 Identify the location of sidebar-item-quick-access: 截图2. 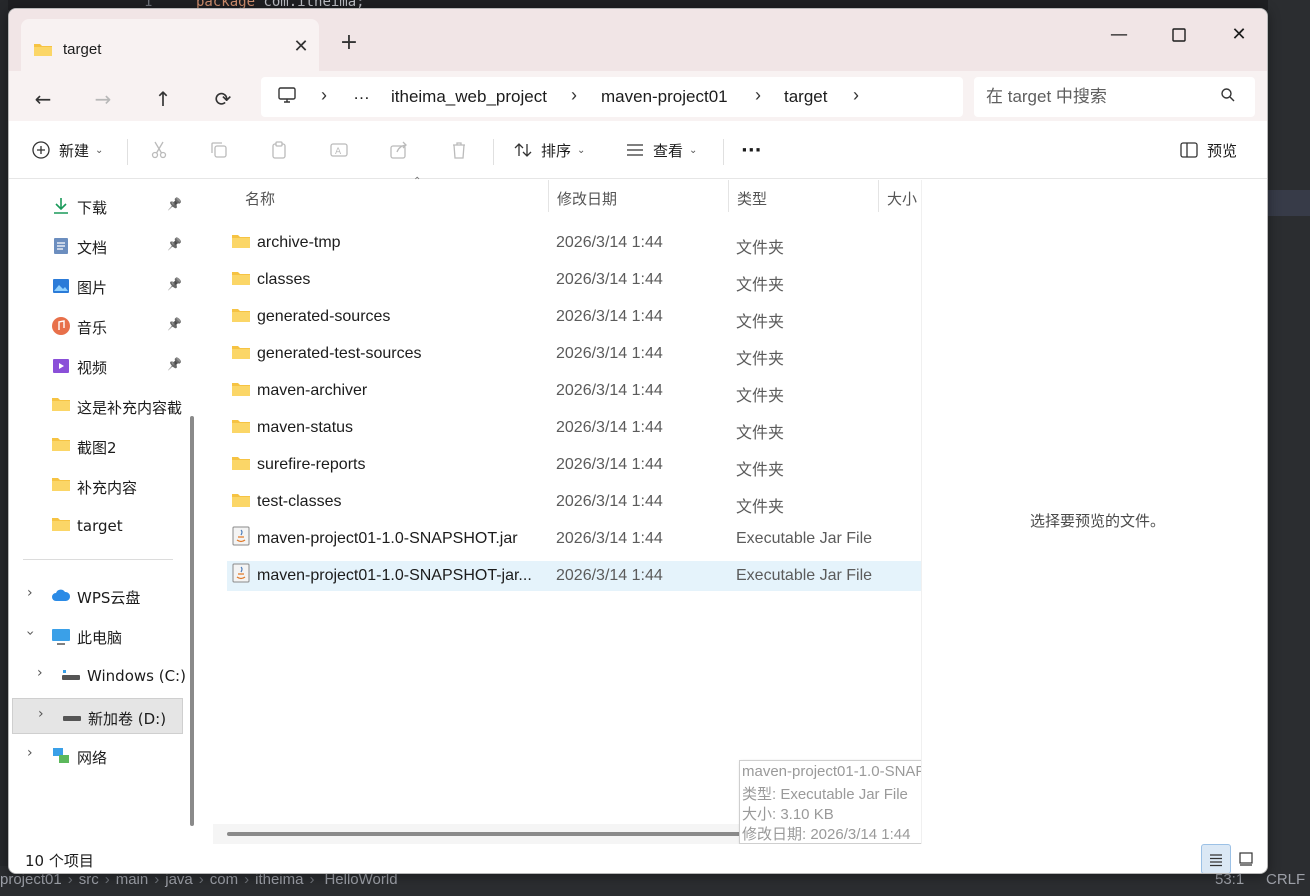
(96, 446).